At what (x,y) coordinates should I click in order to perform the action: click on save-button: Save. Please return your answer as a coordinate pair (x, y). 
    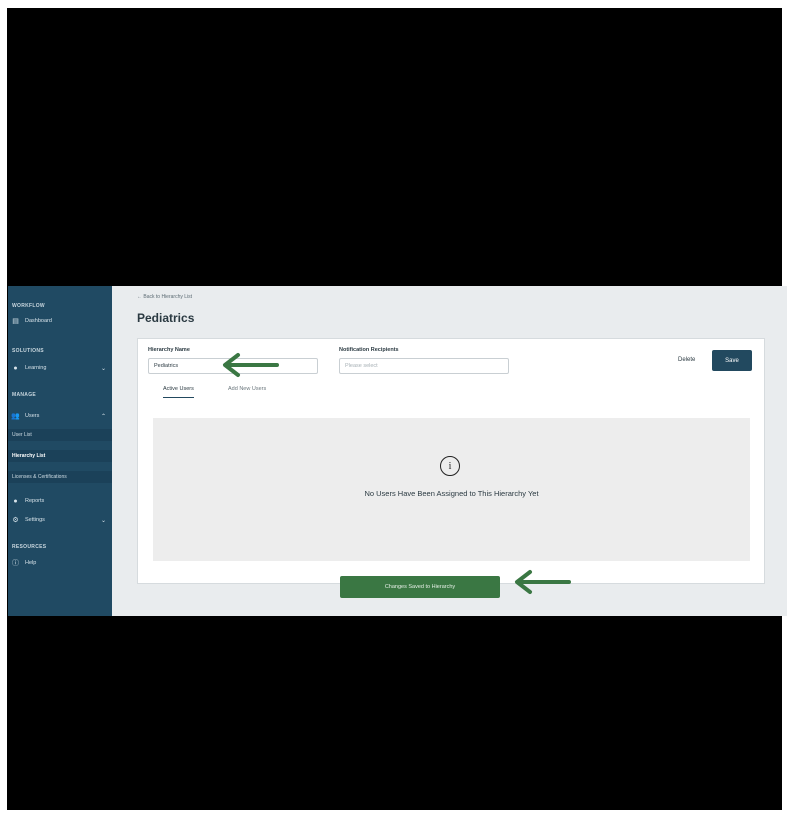
    Looking at the image, I should click on (732, 360).